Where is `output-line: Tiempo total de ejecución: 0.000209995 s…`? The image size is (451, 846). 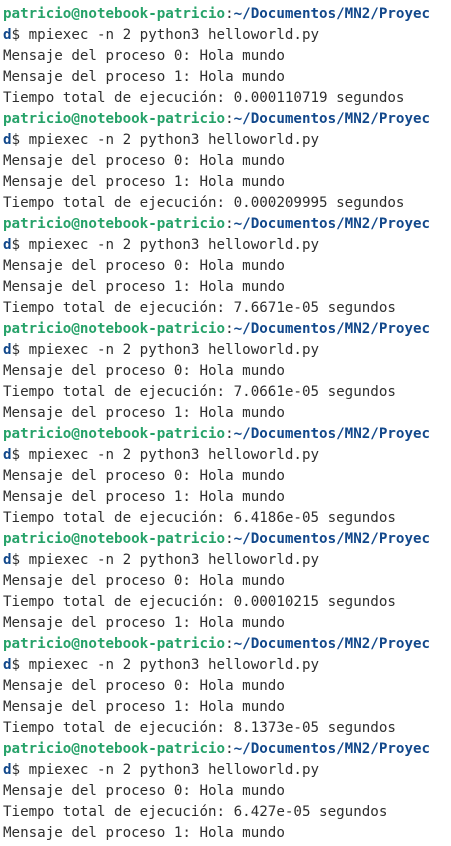
output-line: Tiempo total de ejecución: 0.000209995 s… is located at coordinates (204, 203).